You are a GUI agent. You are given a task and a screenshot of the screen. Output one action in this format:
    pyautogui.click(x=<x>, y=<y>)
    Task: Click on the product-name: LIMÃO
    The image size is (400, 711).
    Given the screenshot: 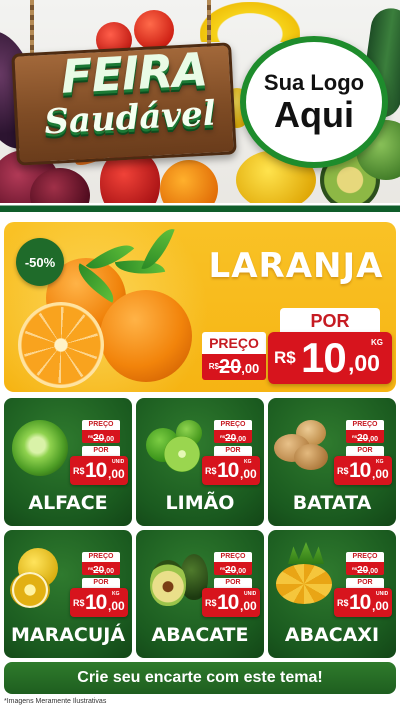 What is the action you would take?
    pyautogui.click(x=200, y=503)
    